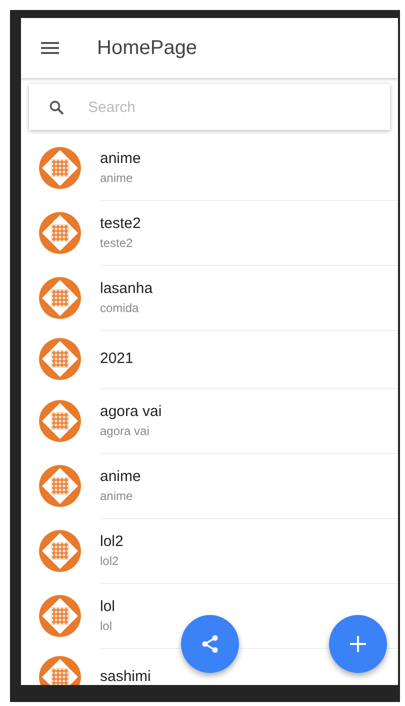  Describe the element at coordinates (209, 550) in the screenshot. I see `list-item: lol2 lol2` at that location.